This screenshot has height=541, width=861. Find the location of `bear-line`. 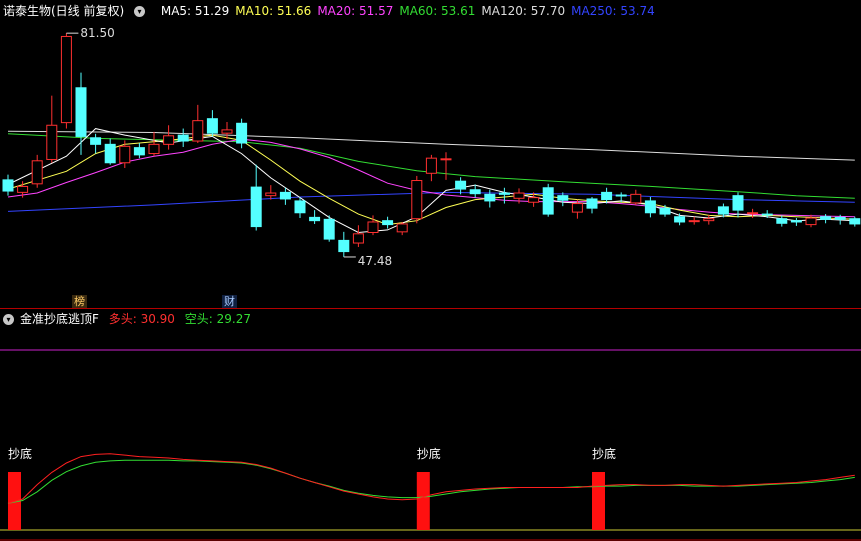

bear-line is located at coordinates (431, 481).